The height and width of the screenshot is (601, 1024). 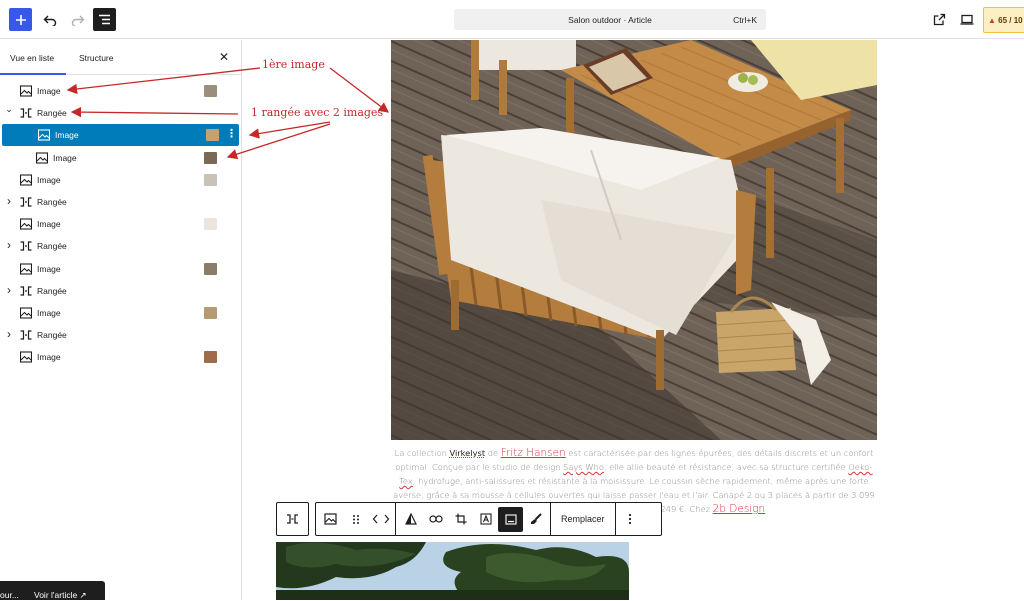 What do you see at coordinates (224, 57) in the screenshot?
I see `close-icon: ✕` at bounding box center [224, 57].